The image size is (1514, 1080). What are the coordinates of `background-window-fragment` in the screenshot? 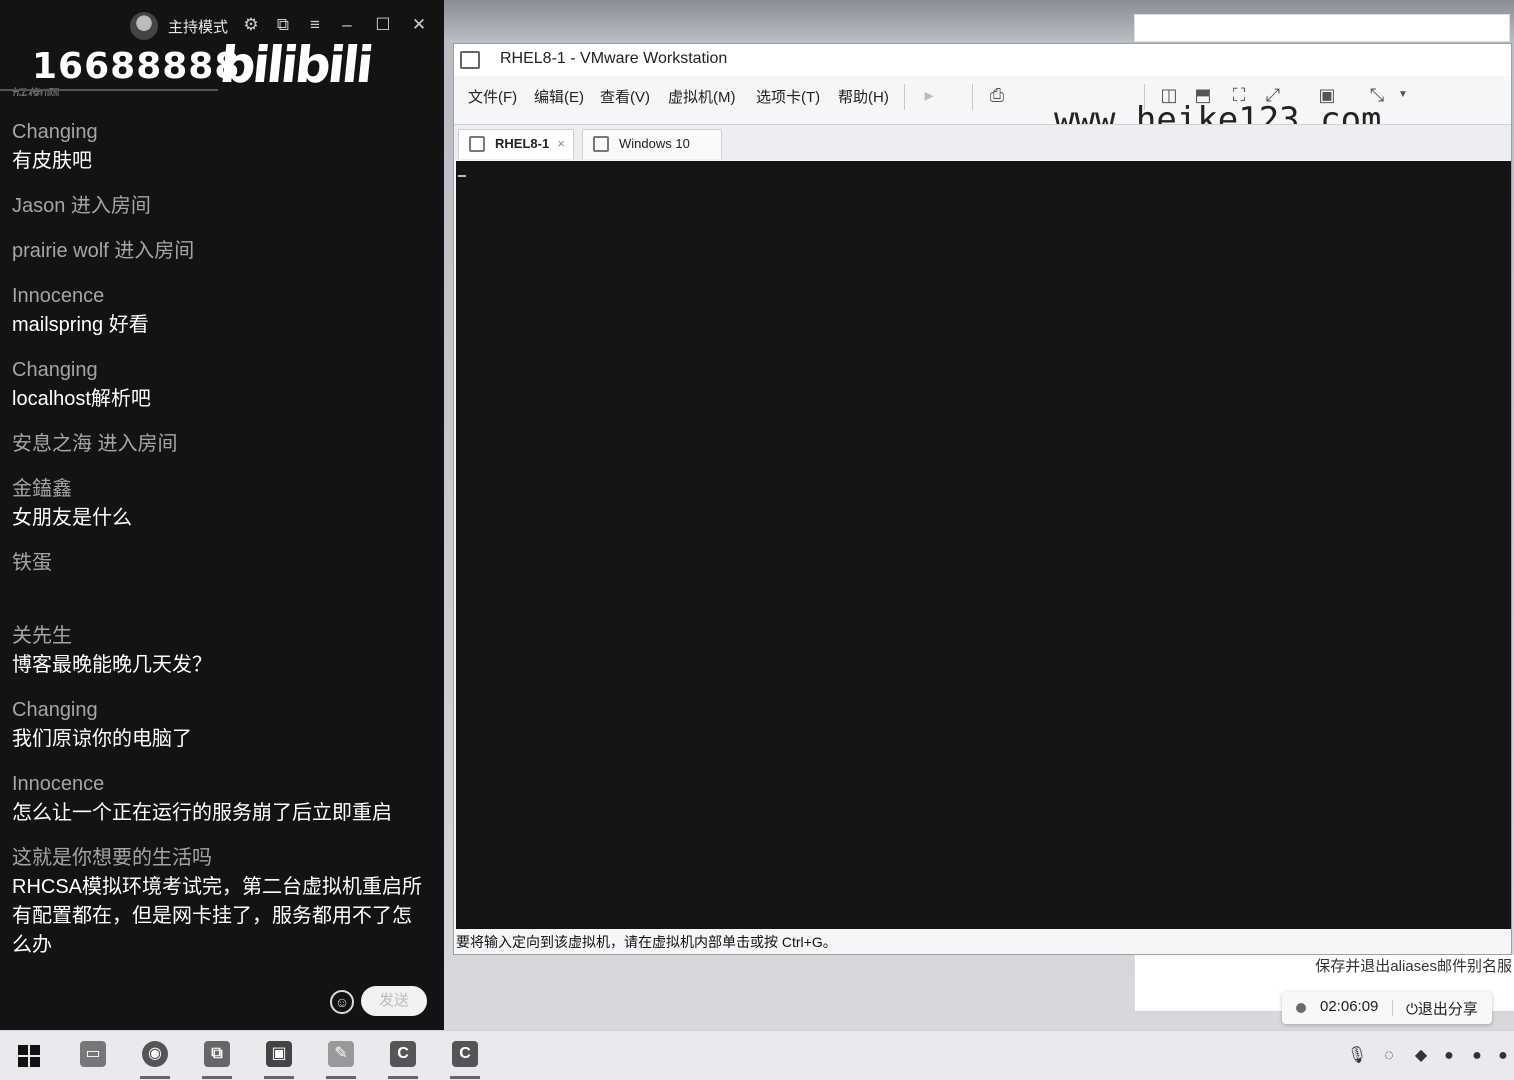 It's located at (1322, 28).